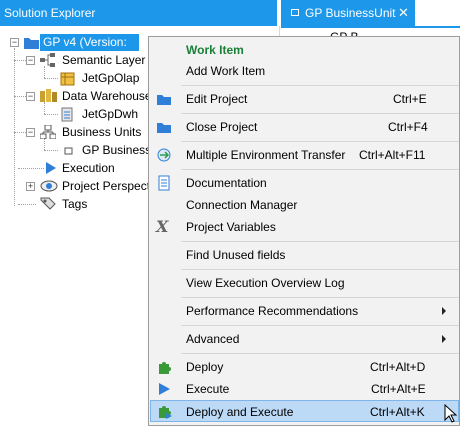 The height and width of the screenshot is (426, 460). I want to click on menu-item-close-project: Close Project Ctrl+F4, so click(304, 127).